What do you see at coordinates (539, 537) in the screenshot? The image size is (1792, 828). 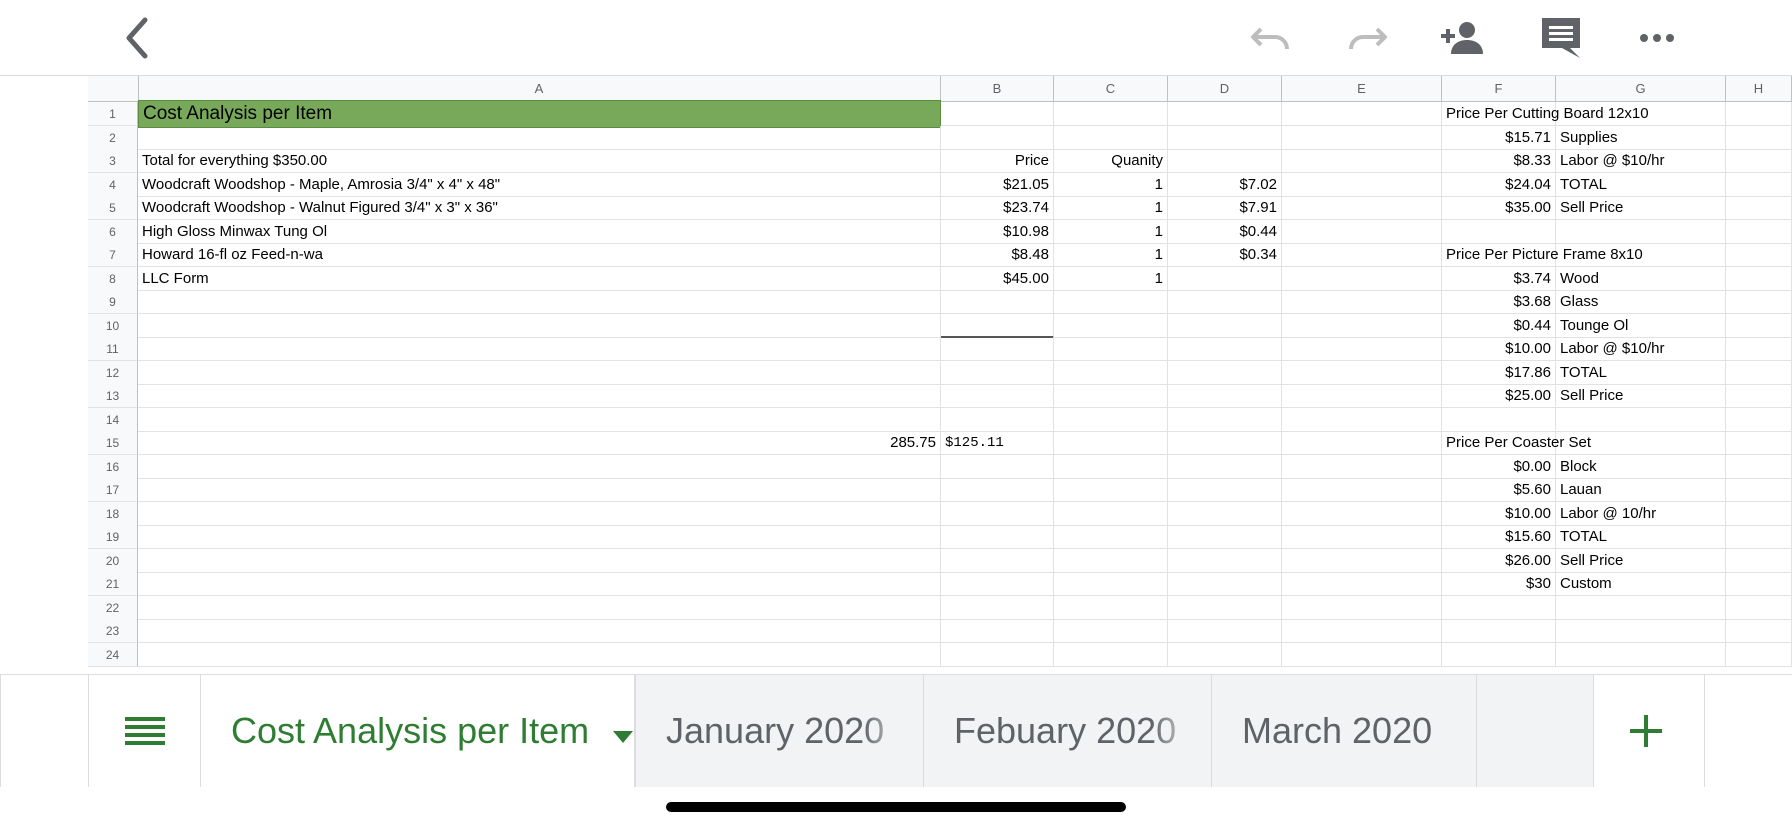 I see `cell-a19` at bounding box center [539, 537].